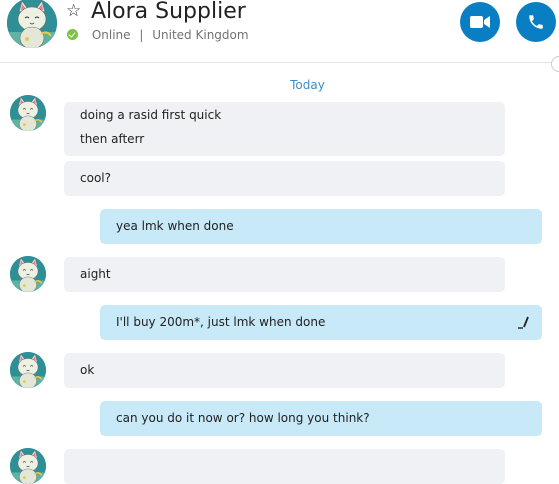 The height and width of the screenshot is (484, 559). I want to click on message-text: yea lmk when done, so click(175, 226).